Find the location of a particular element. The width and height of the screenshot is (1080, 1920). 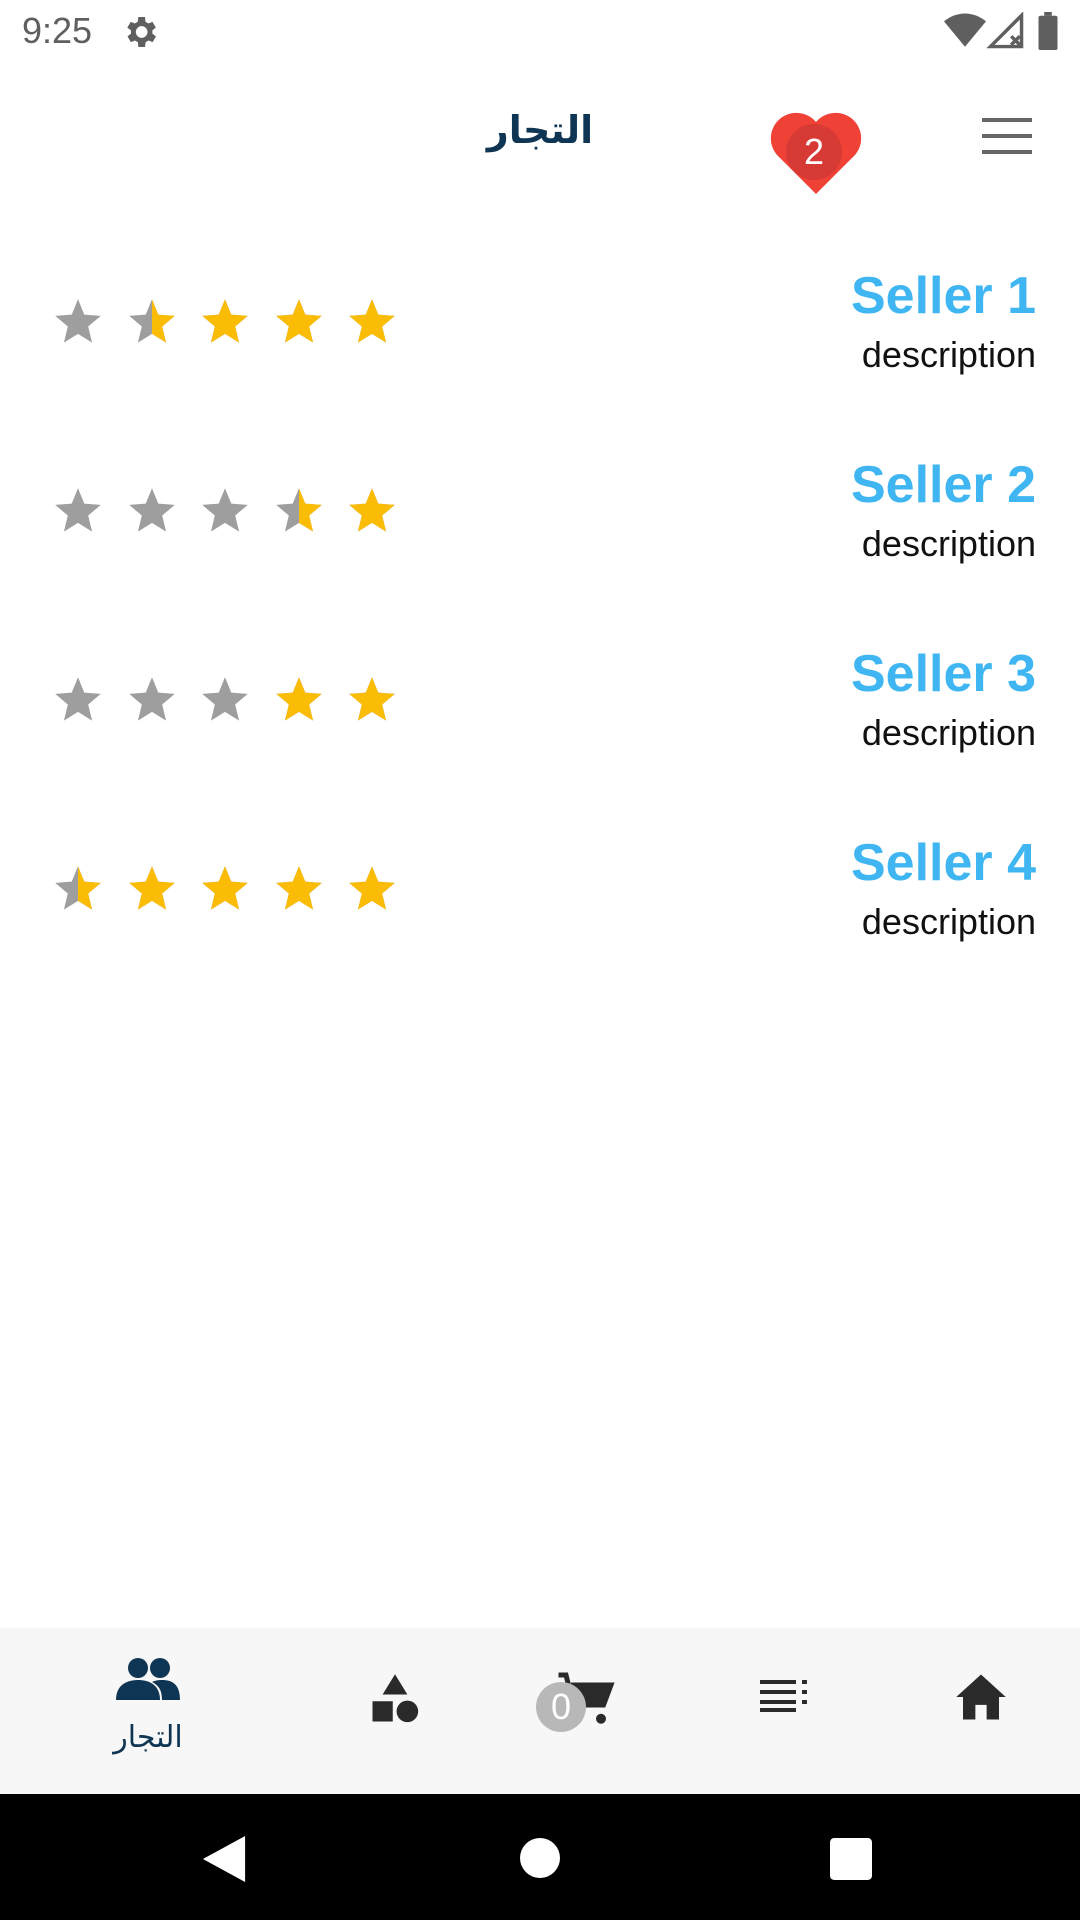

system-navigation-bar is located at coordinates (540, 1857).